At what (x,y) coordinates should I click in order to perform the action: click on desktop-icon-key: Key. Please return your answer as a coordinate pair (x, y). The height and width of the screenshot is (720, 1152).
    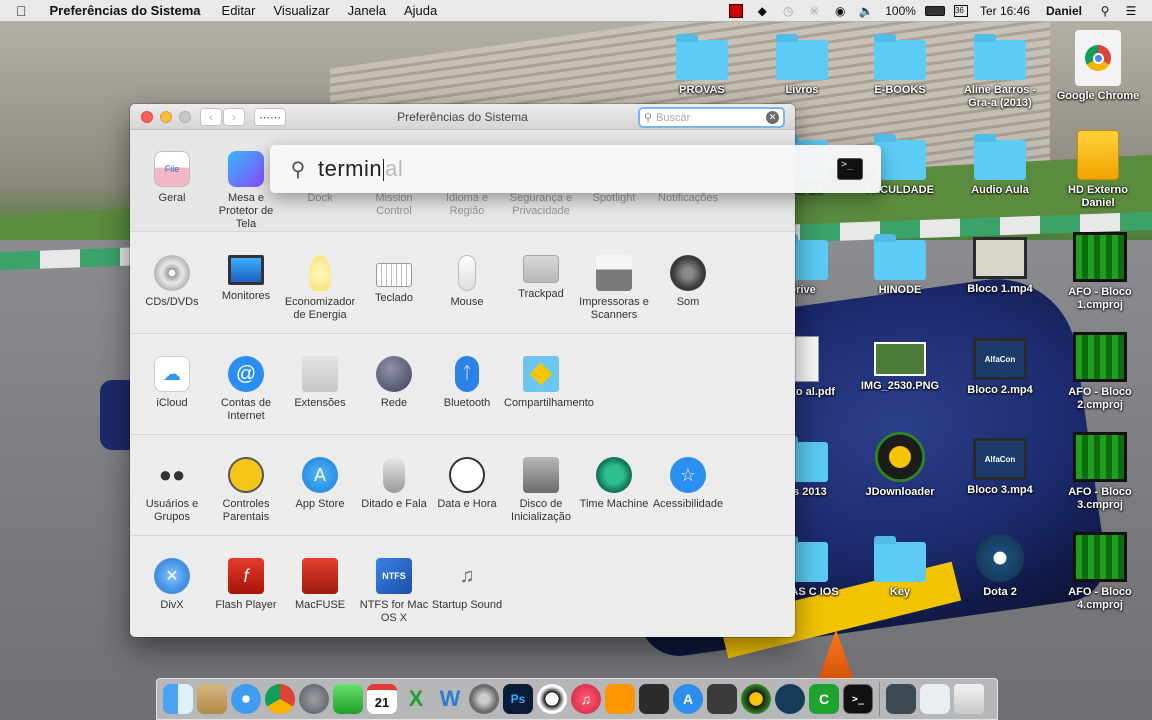
    Looking at the image, I should click on (900, 567).